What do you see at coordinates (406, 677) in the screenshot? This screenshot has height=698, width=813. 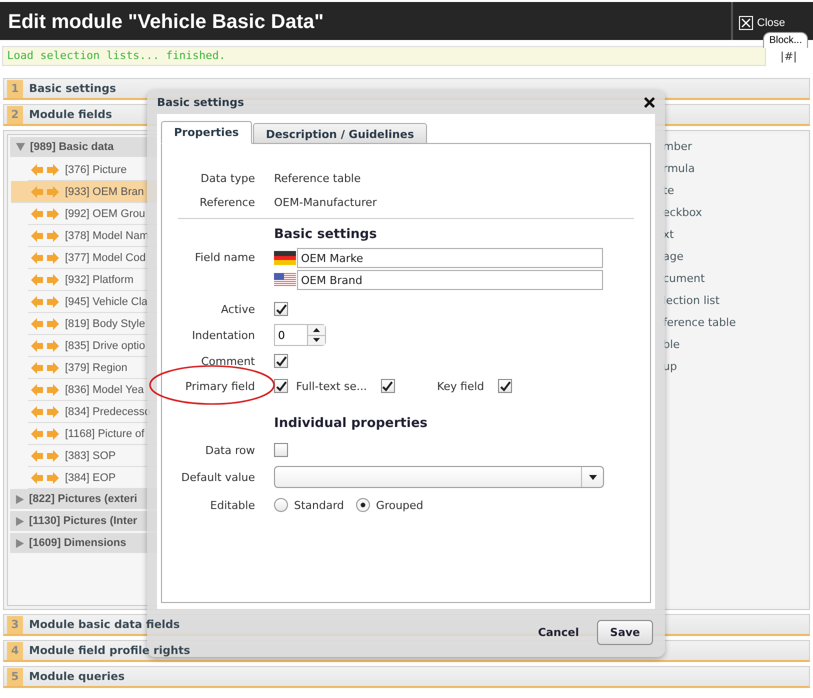 I see `section-header: 5 Module queries` at bounding box center [406, 677].